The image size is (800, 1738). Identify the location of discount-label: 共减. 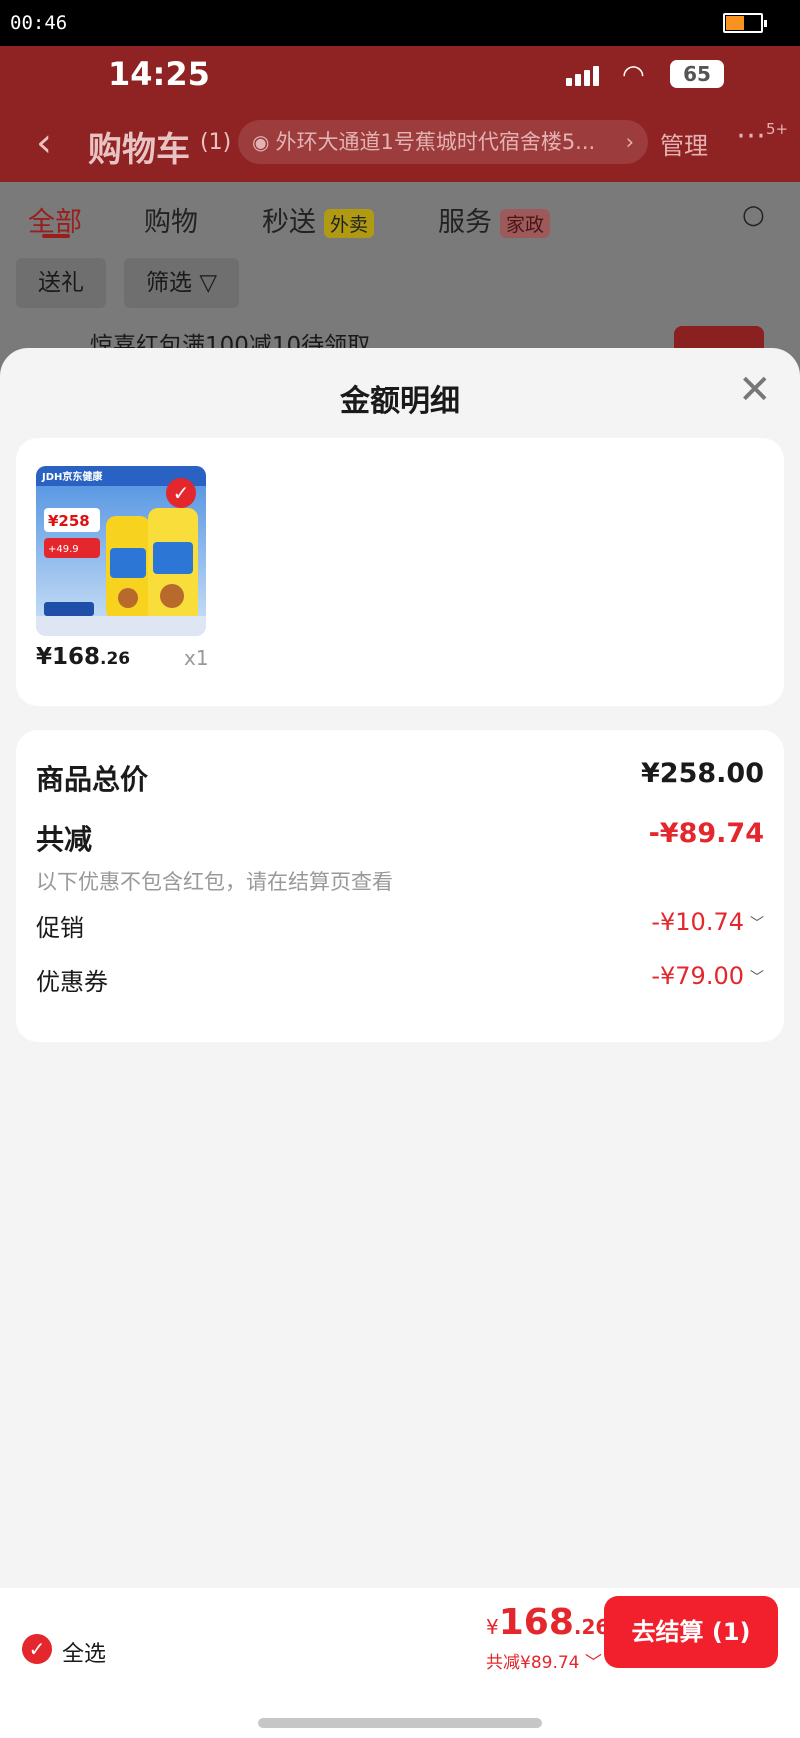
(64, 839).